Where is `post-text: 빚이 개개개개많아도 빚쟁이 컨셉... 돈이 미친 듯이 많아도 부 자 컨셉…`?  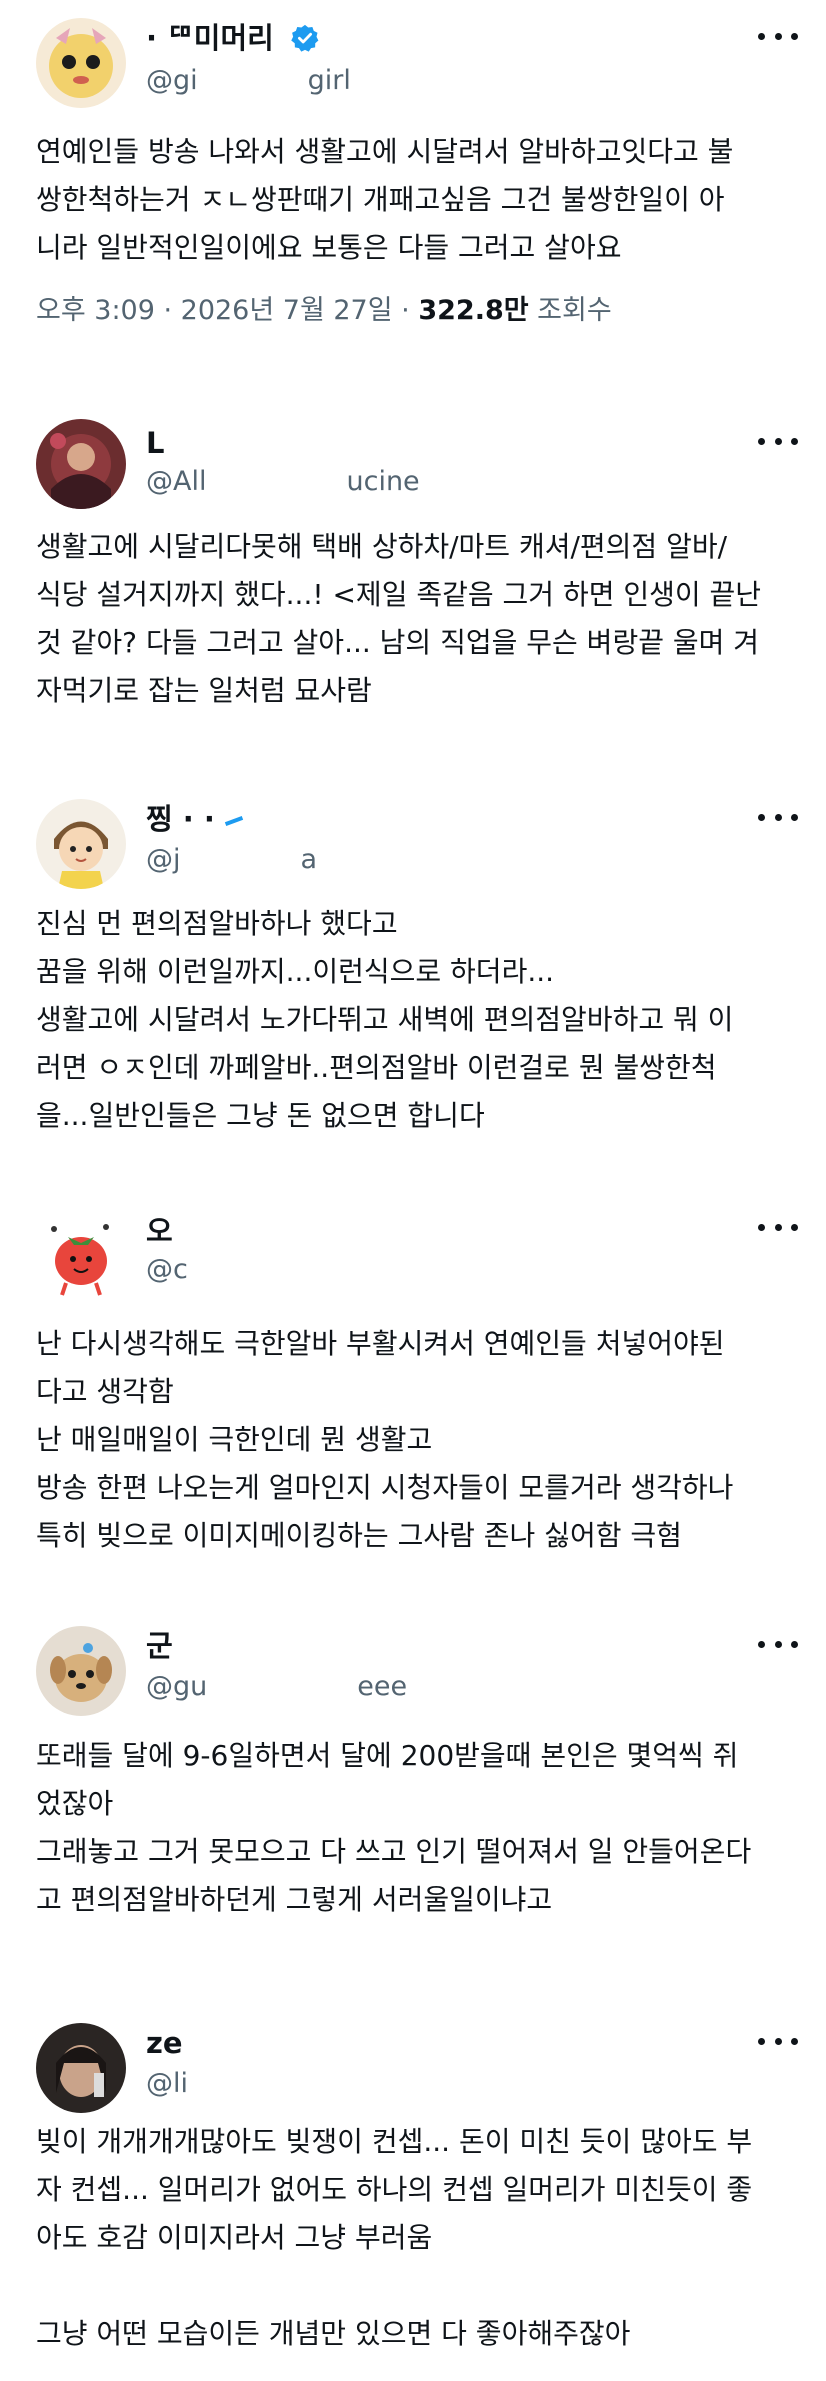 post-text: 빚이 개개개개많아도 빚쟁이 컨셉... 돈이 미친 듯이 많아도 부 자 컨셉… is located at coordinates (394, 2237).